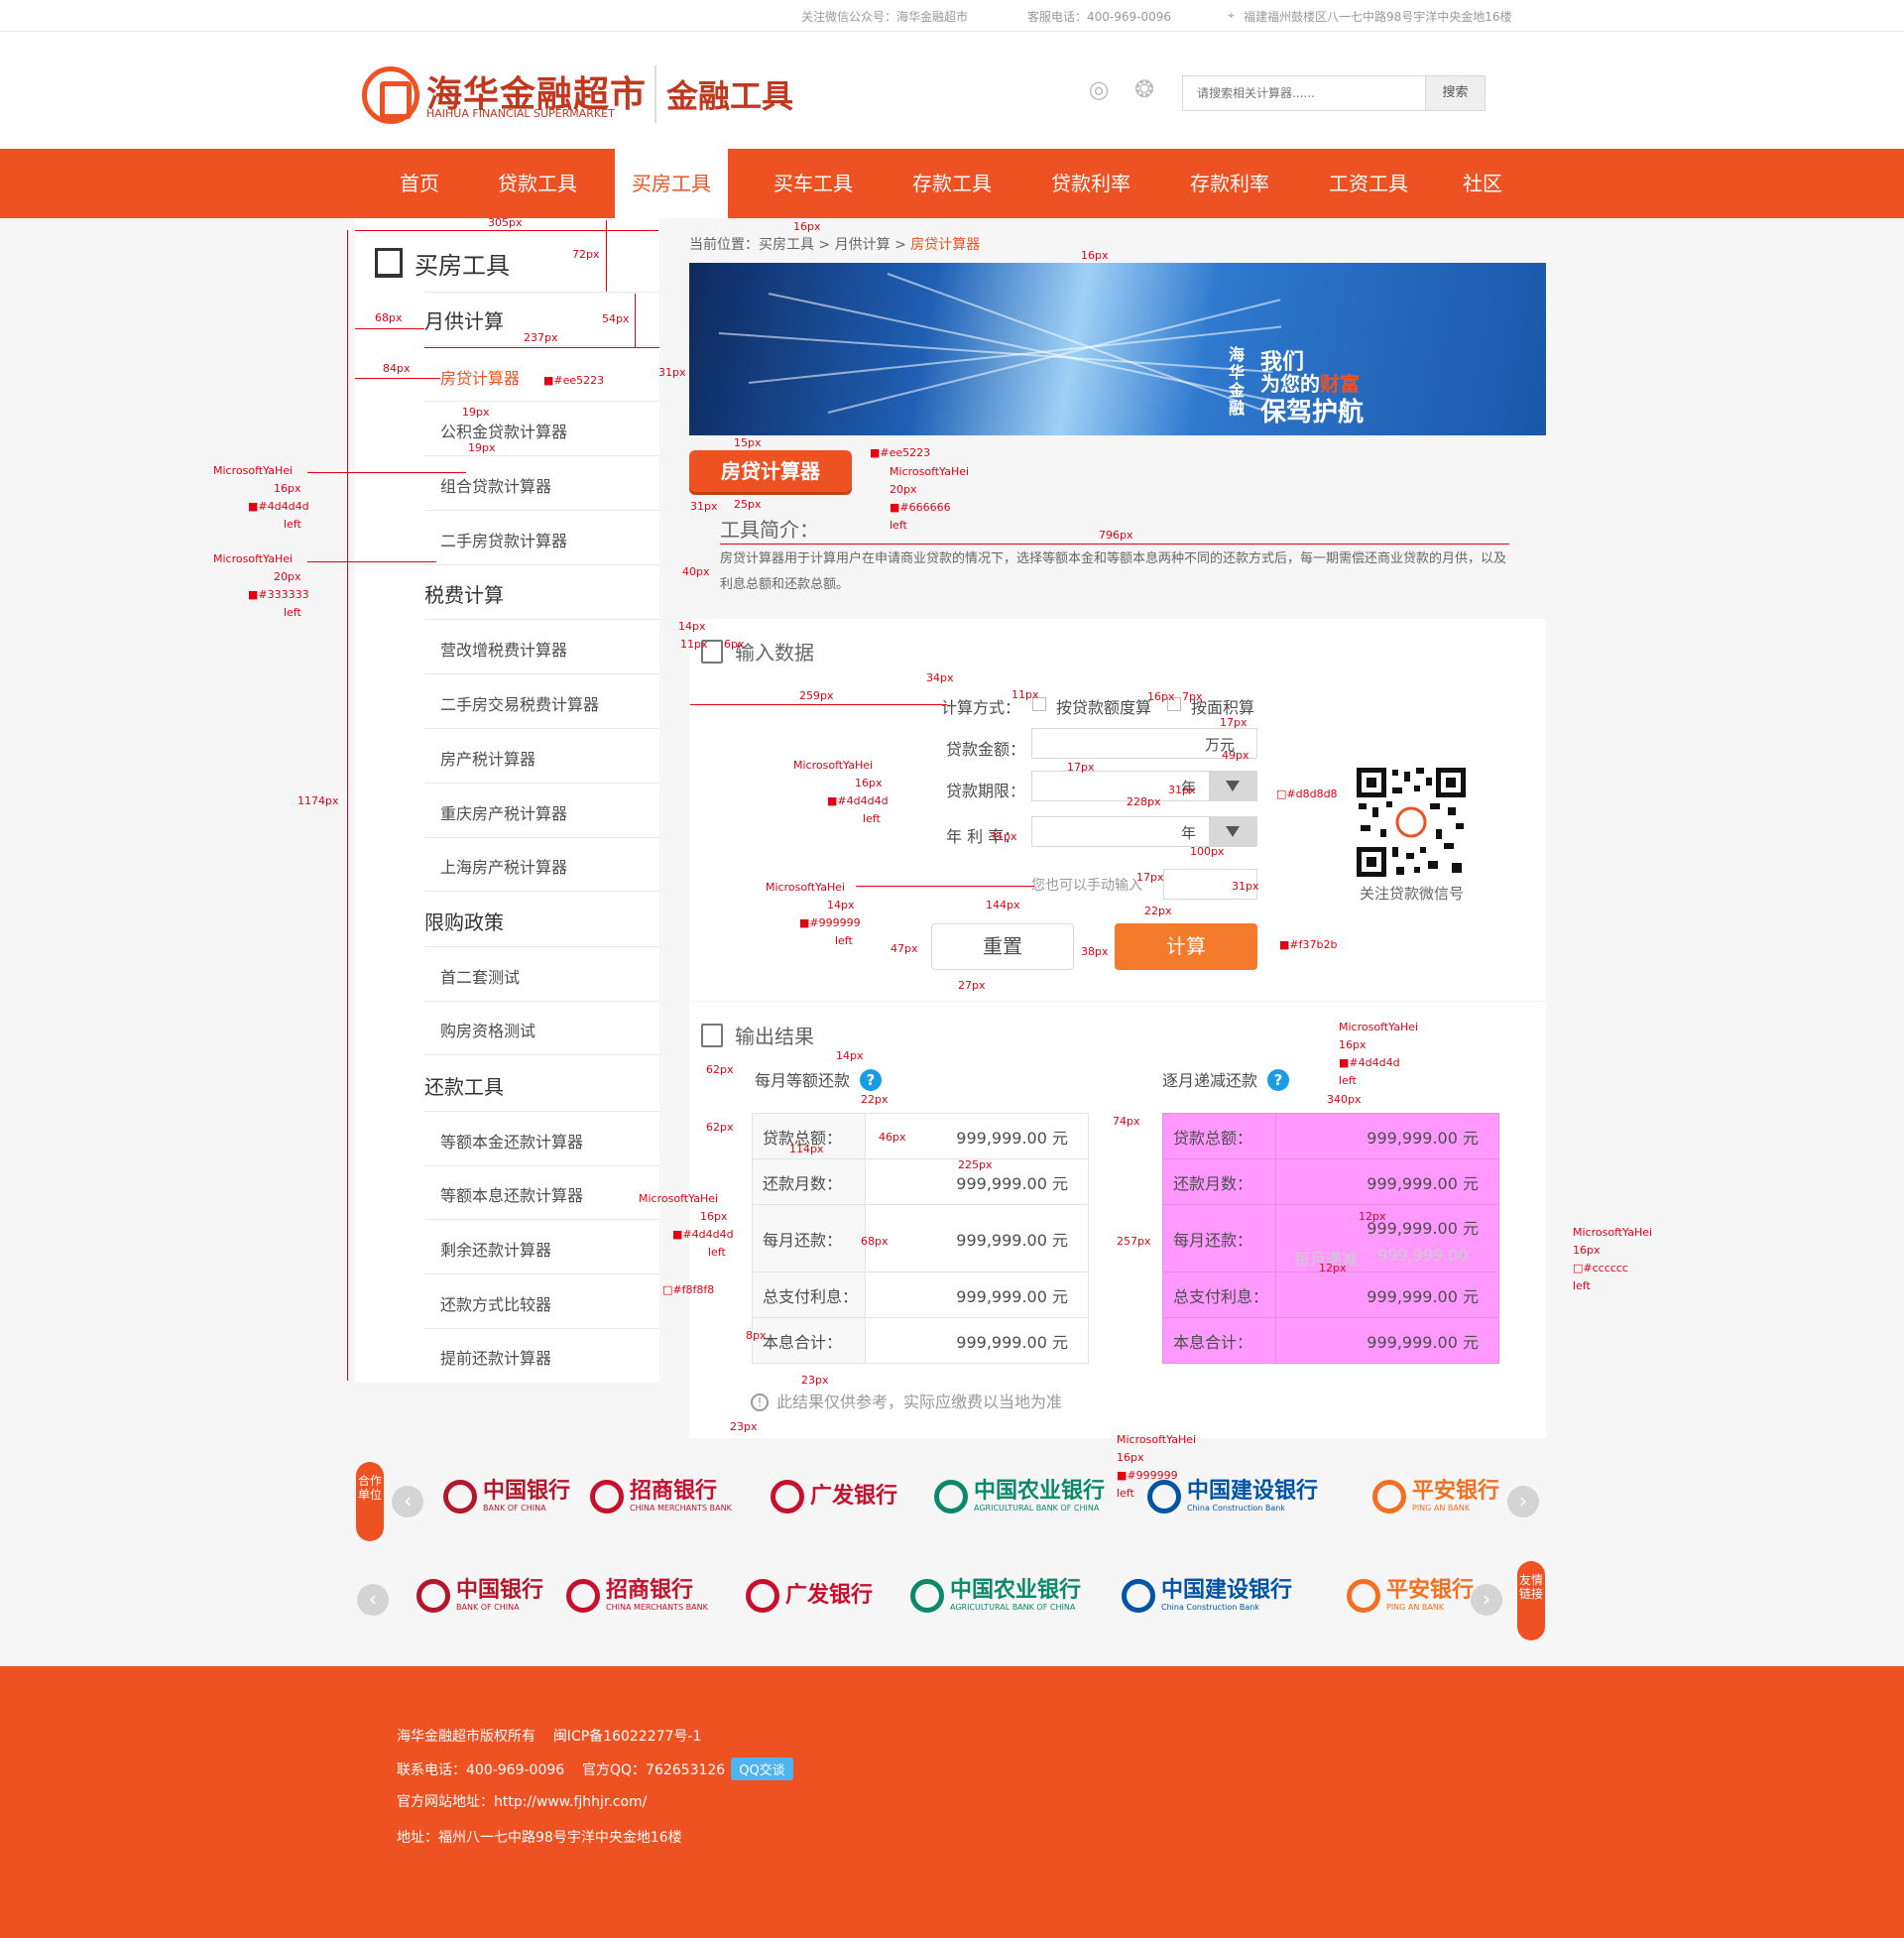 The image size is (1904, 1938). Describe the element at coordinates (519, 703) in the screenshot. I see `sidebar-item-secondhand-tax: 二手房交易税费计算器` at that location.